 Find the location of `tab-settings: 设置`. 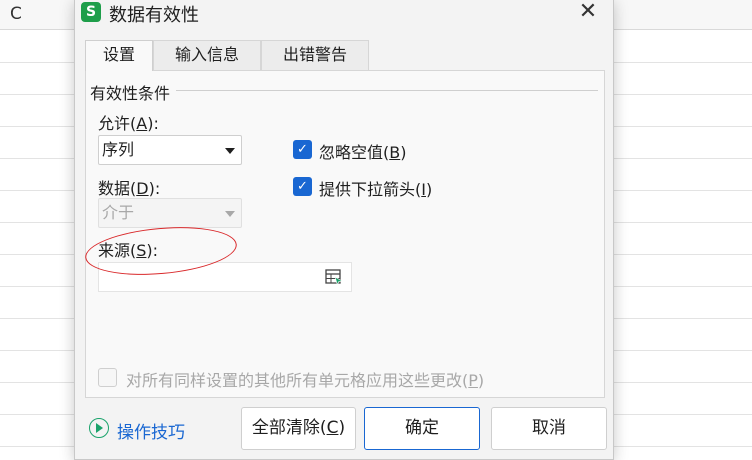

tab-settings: 设置 is located at coordinates (119, 55).